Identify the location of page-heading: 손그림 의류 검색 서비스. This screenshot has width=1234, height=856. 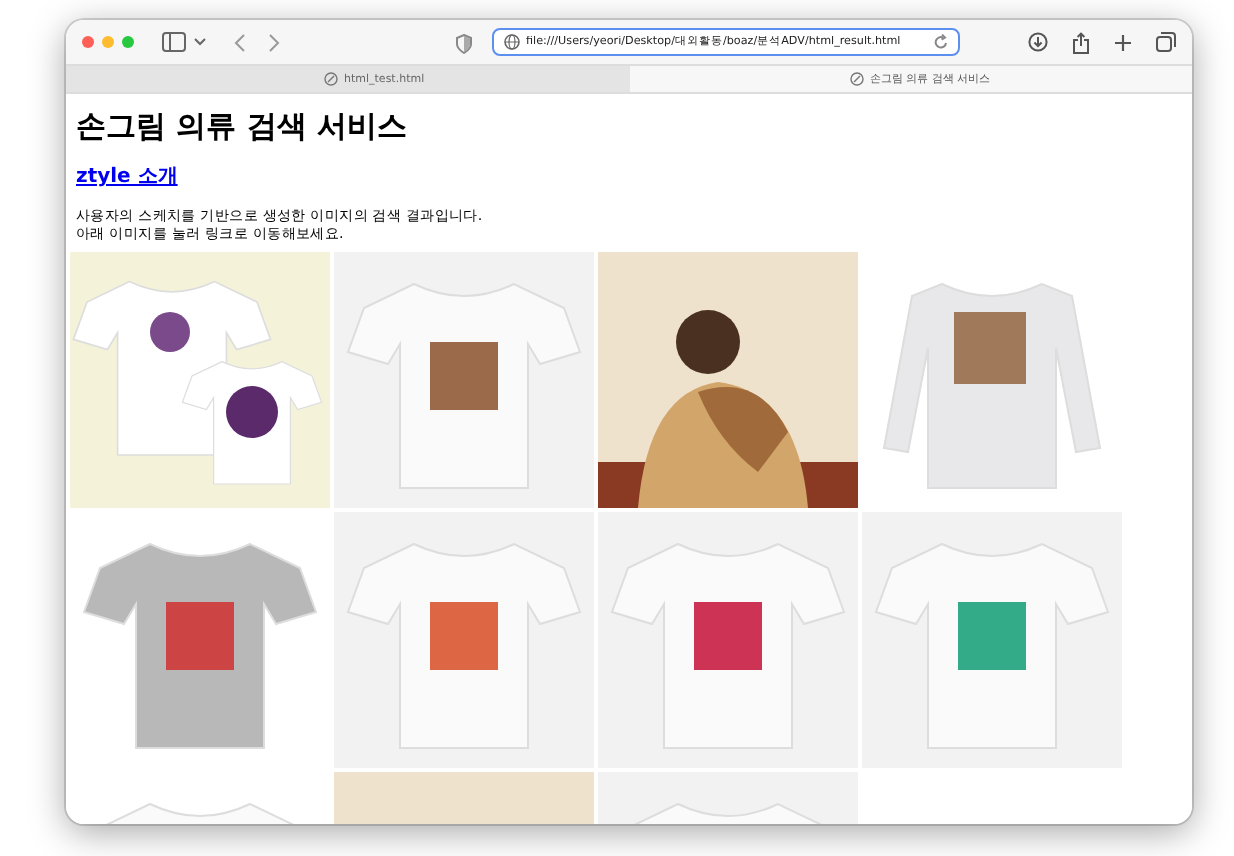
(243, 126).